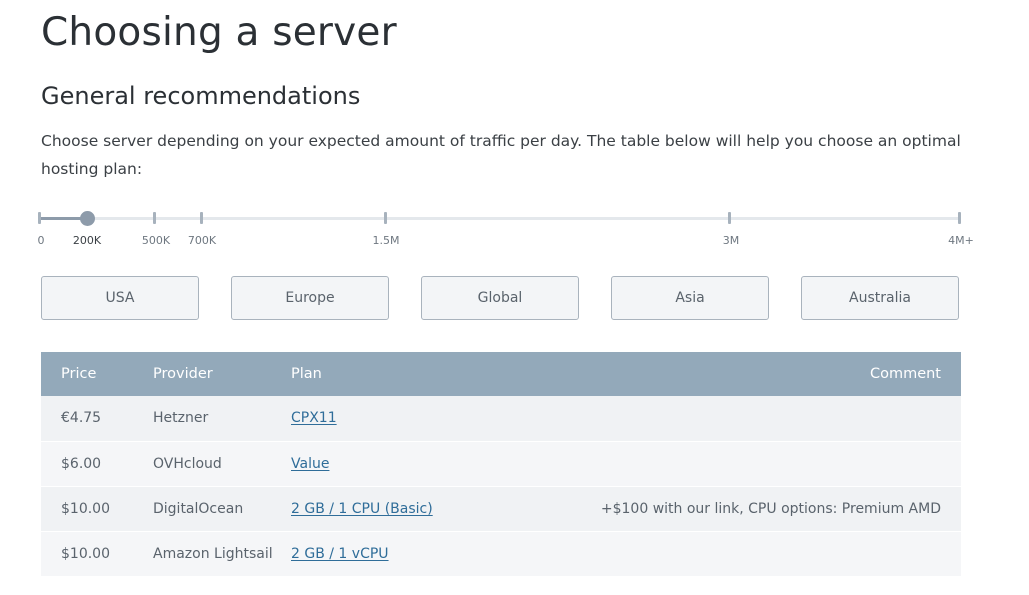 The image size is (1029, 595). I want to click on slider-tick-700k, so click(201, 218).